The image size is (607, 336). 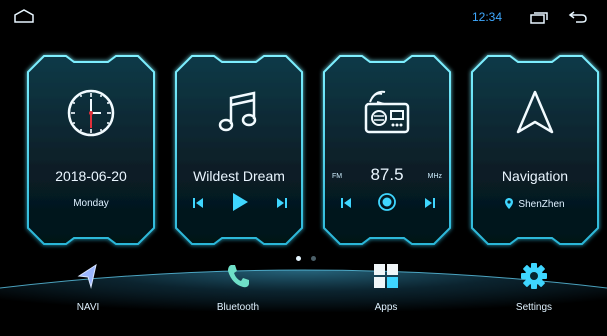 What do you see at coordinates (386, 293) in the screenshot?
I see `dock-item-apps: Apps` at bounding box center [386, 293].